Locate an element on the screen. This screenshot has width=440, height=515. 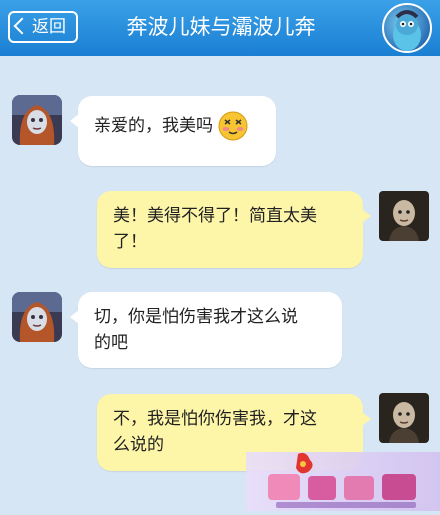
message-bubble: 美！美得不得了！简直太美 了！ is located at coordinates (234, 229).